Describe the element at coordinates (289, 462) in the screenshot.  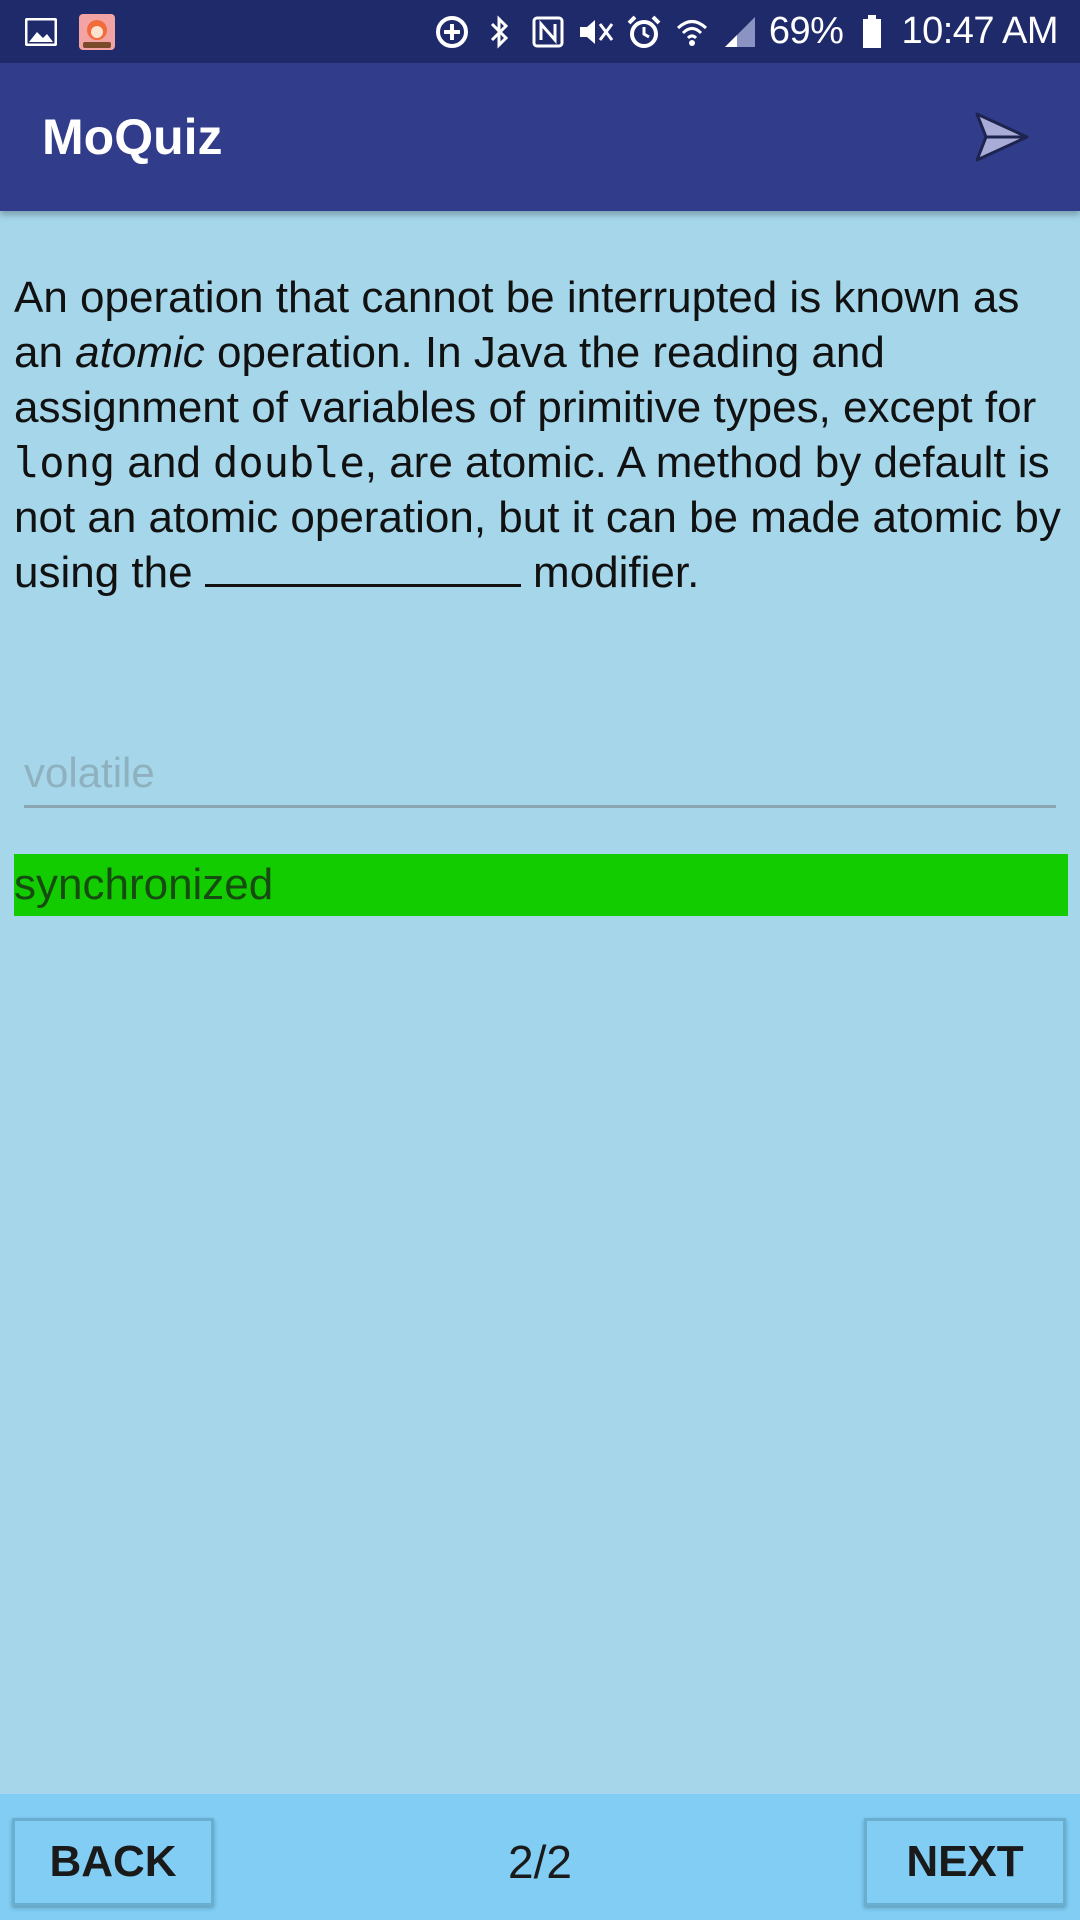
I see `question-code-double: double` at that location.